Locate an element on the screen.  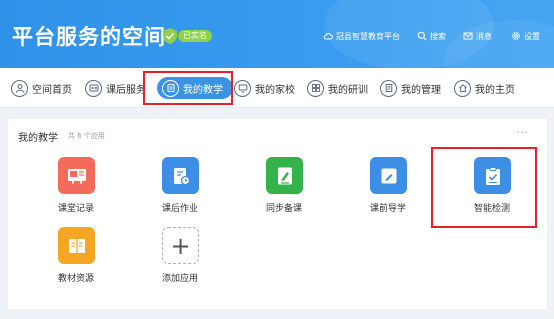
app-homework: 课后作业 is located at coordinates (180, 187).